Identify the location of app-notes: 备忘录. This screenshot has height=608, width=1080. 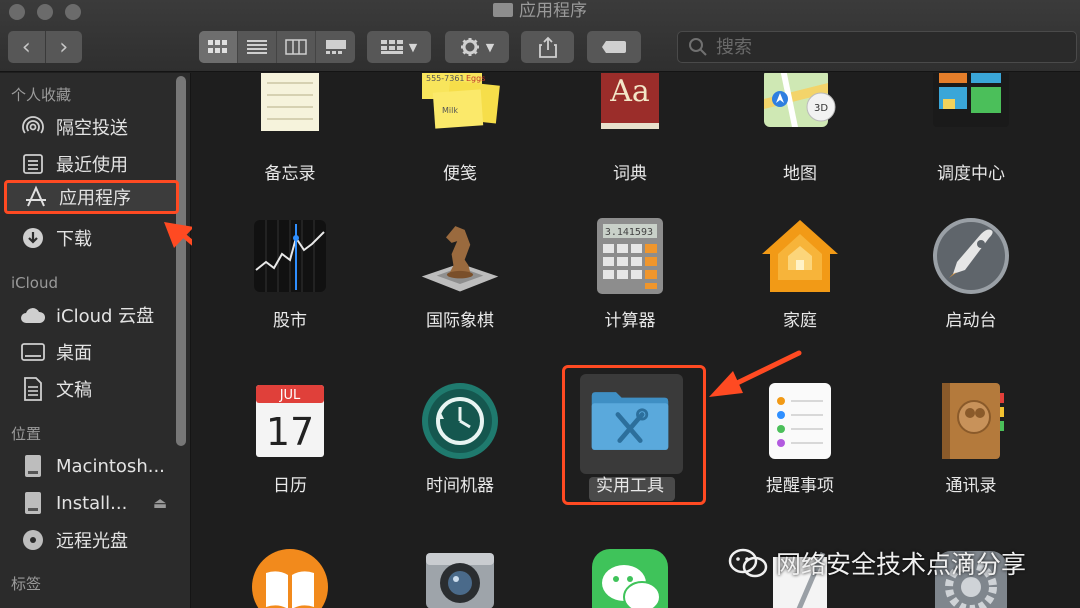
(290, 128).